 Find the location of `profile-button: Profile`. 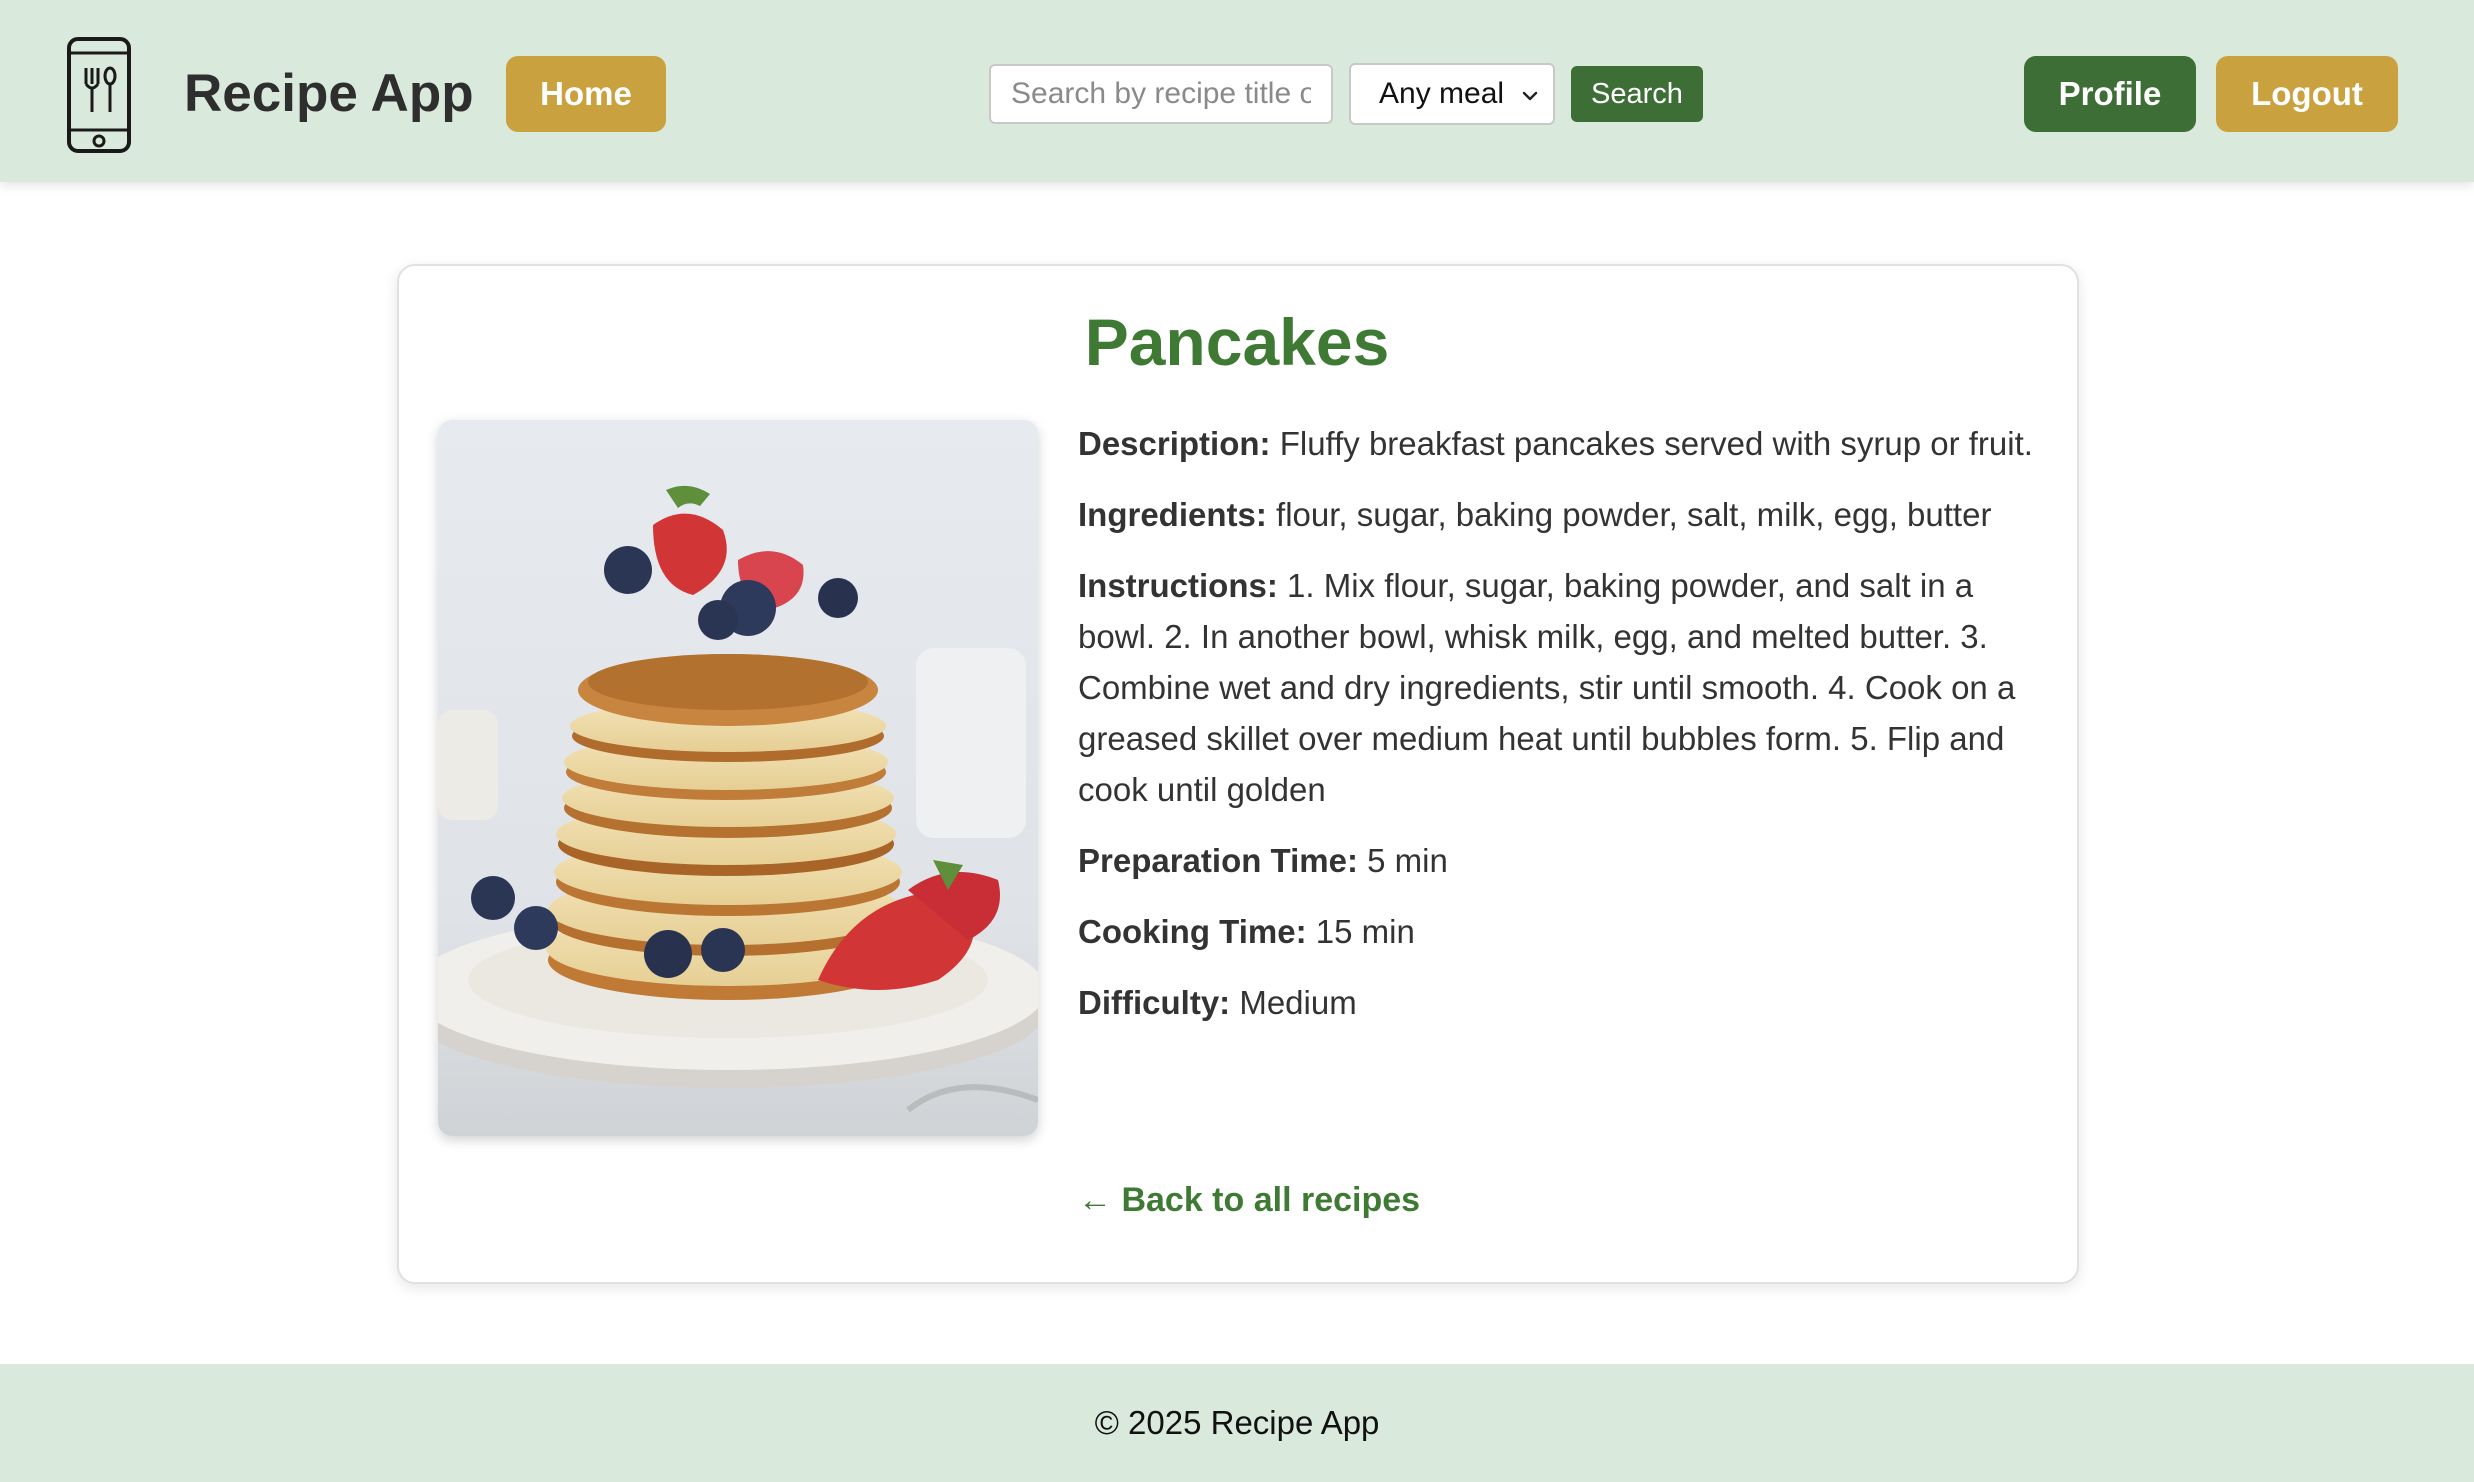

profile-button: Profile is located at coordinates (2110, 94).